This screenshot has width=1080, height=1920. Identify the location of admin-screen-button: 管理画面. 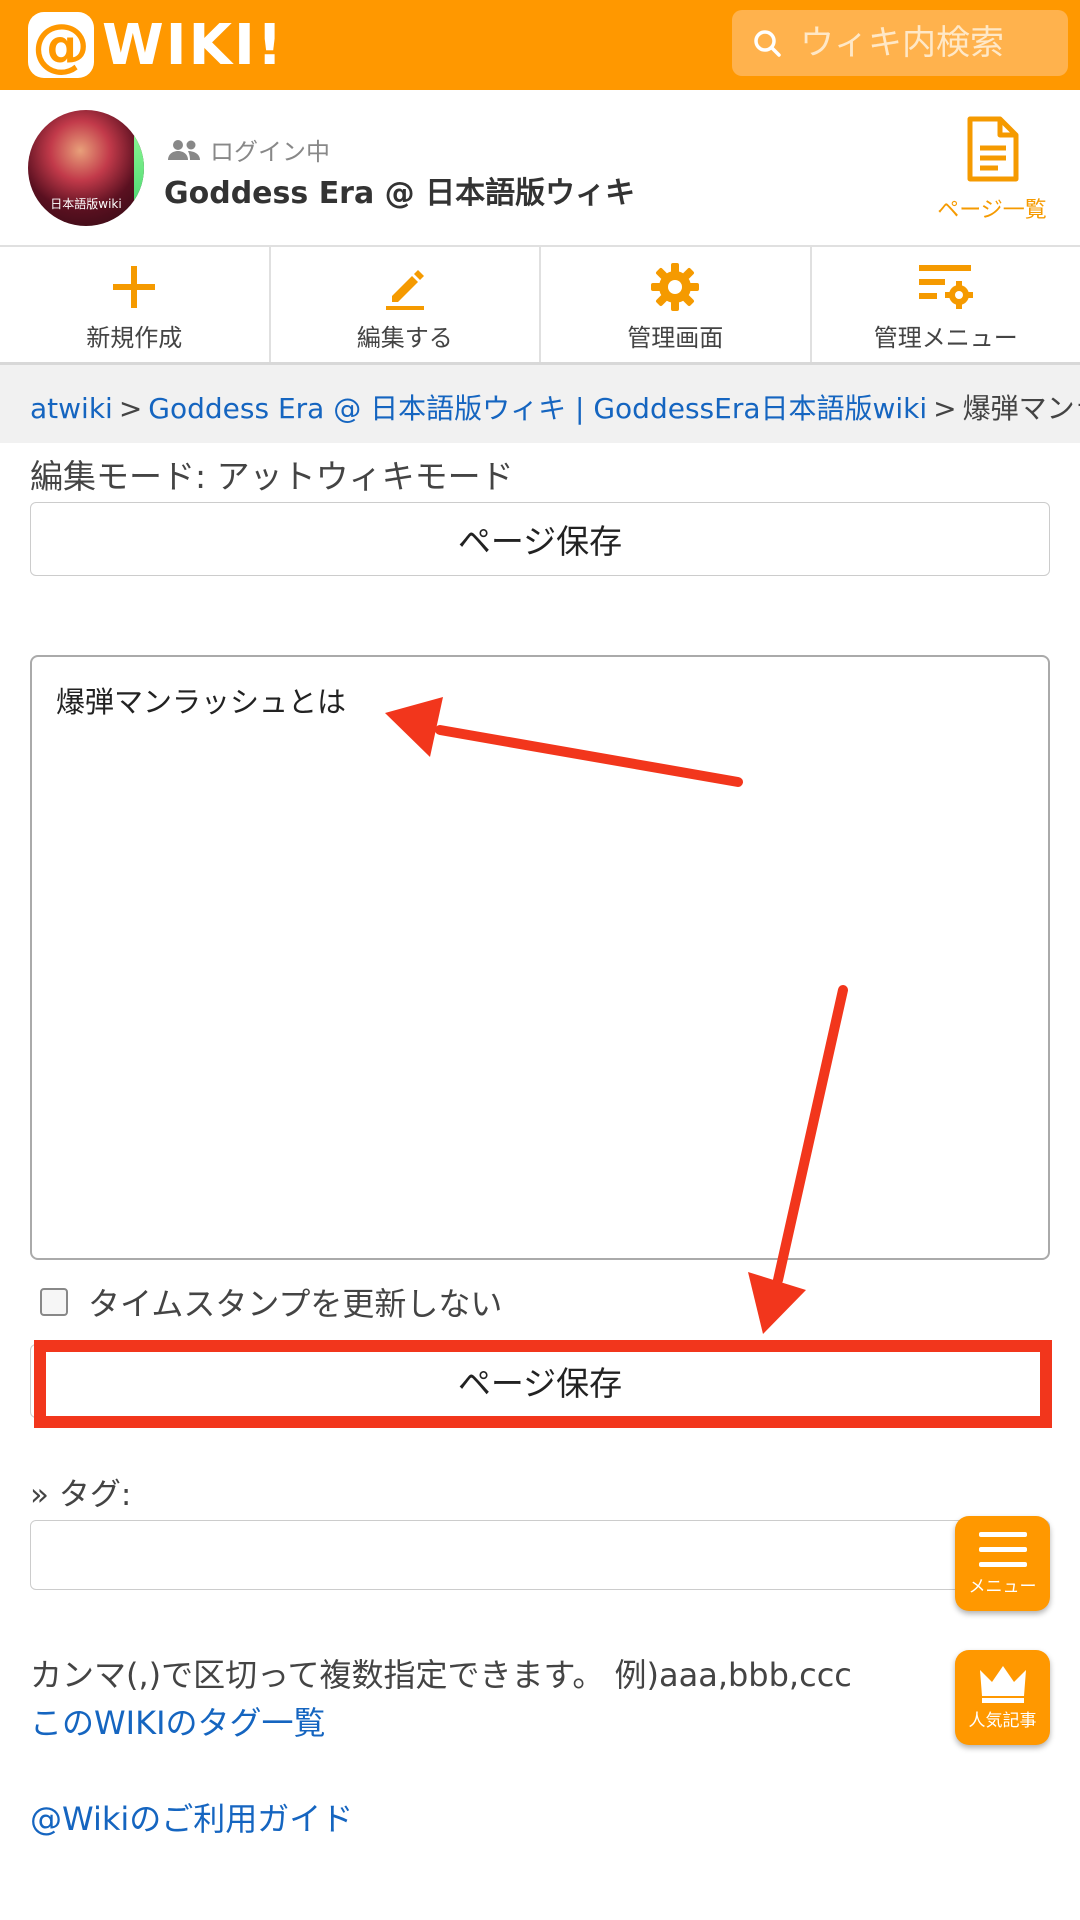
(676, 304).